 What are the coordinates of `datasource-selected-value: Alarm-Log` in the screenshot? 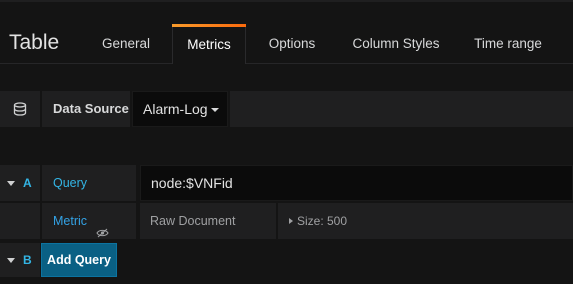 It's located at (175, 109).